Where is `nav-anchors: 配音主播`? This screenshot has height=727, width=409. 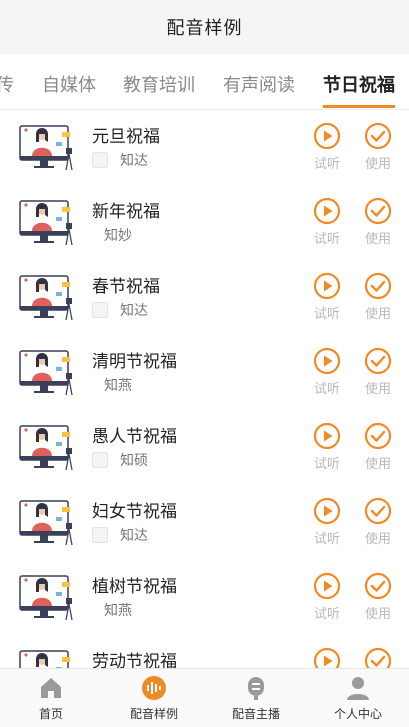
nav-anchors: 配音主播 is located at coordinates (256, 698).